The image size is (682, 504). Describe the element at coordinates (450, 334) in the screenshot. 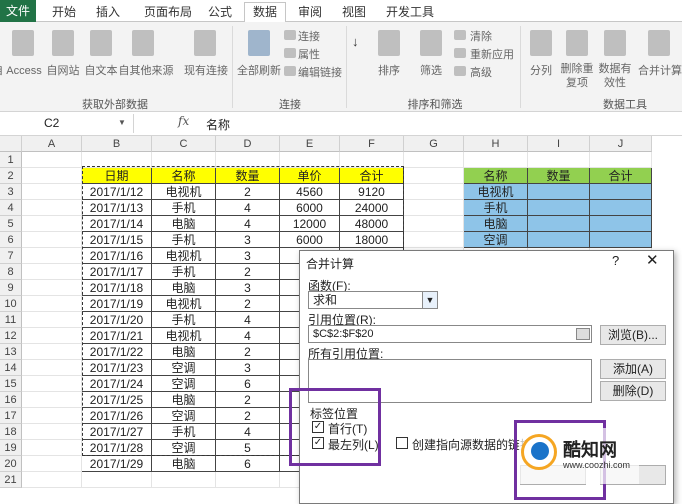

I see `reference-input: $C$2:$F$20` at that location.